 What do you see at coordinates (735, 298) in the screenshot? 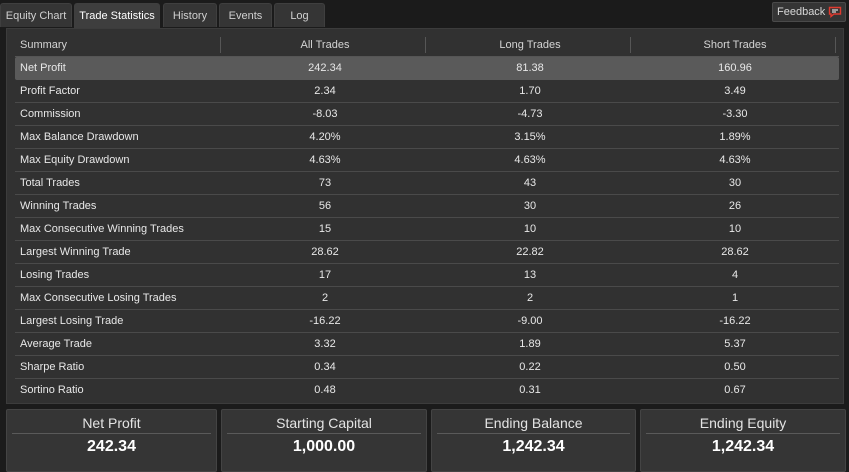
I see `short-trades-value: 1` at bounding box center [735, 298].